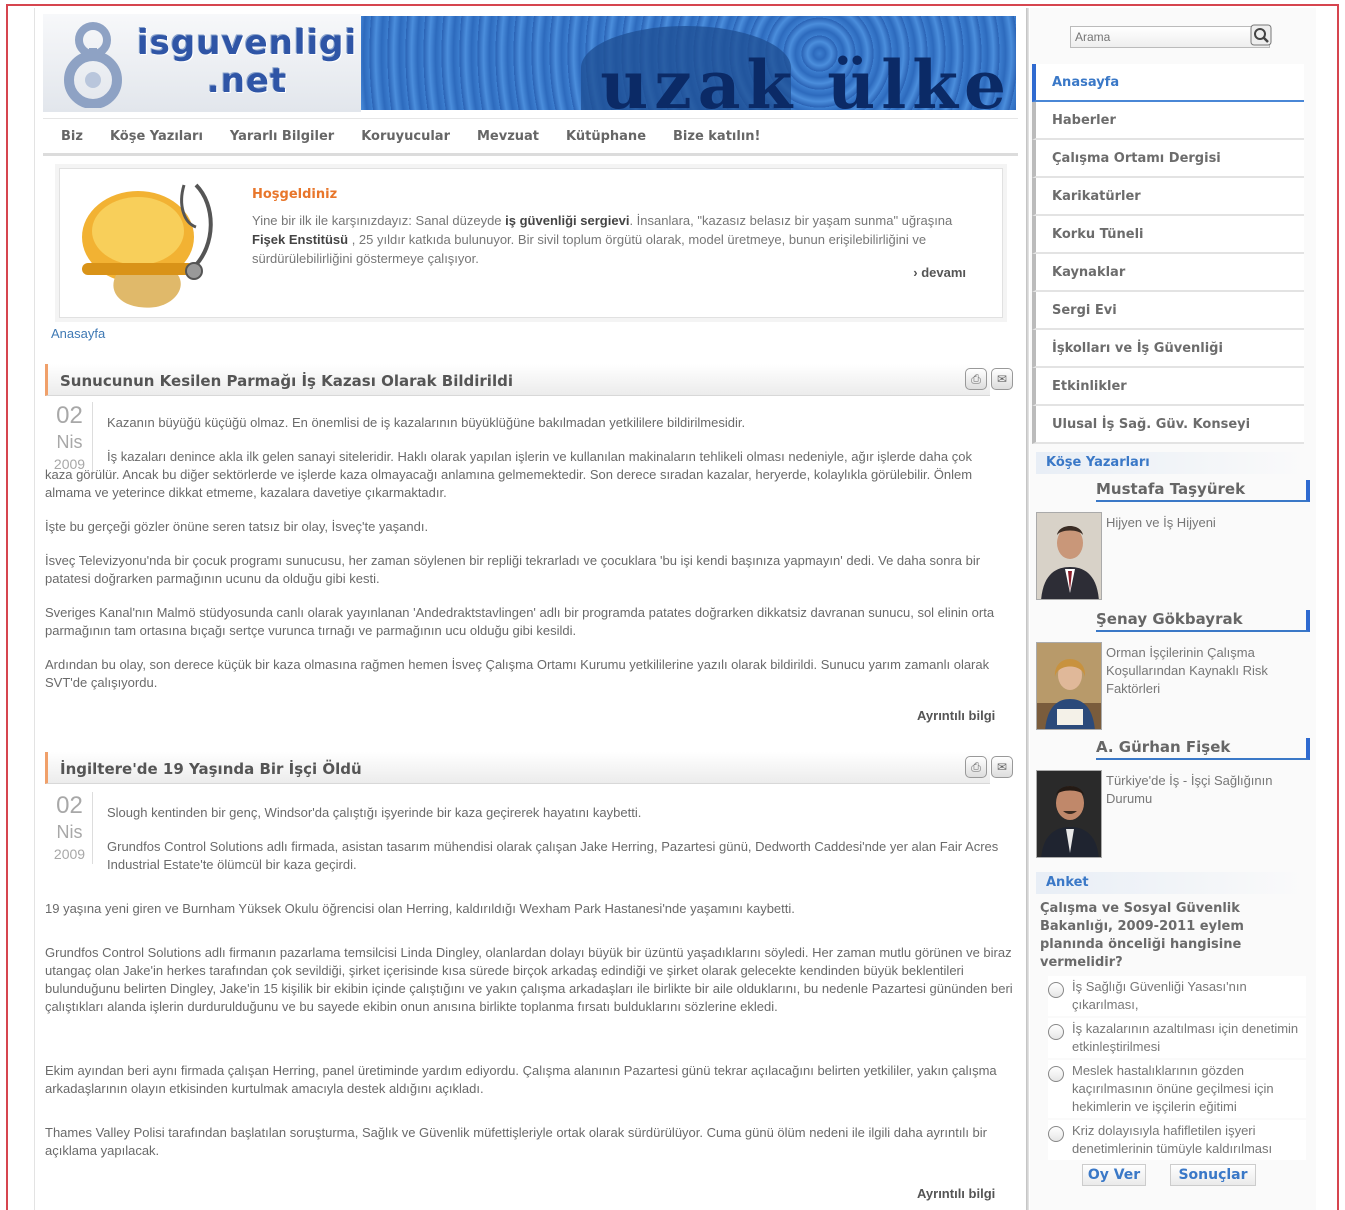 The image size is (1345, 1210). I want to click on logo-line1: isguvenligi, so click(247, 43).